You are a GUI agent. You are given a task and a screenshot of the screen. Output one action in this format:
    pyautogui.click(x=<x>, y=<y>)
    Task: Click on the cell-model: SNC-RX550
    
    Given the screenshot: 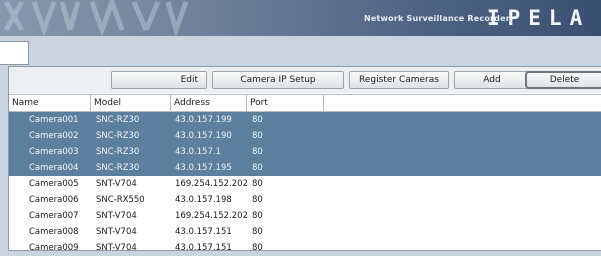 What is the action you would take?
    pyautogui.click(x=120, y=200)
    